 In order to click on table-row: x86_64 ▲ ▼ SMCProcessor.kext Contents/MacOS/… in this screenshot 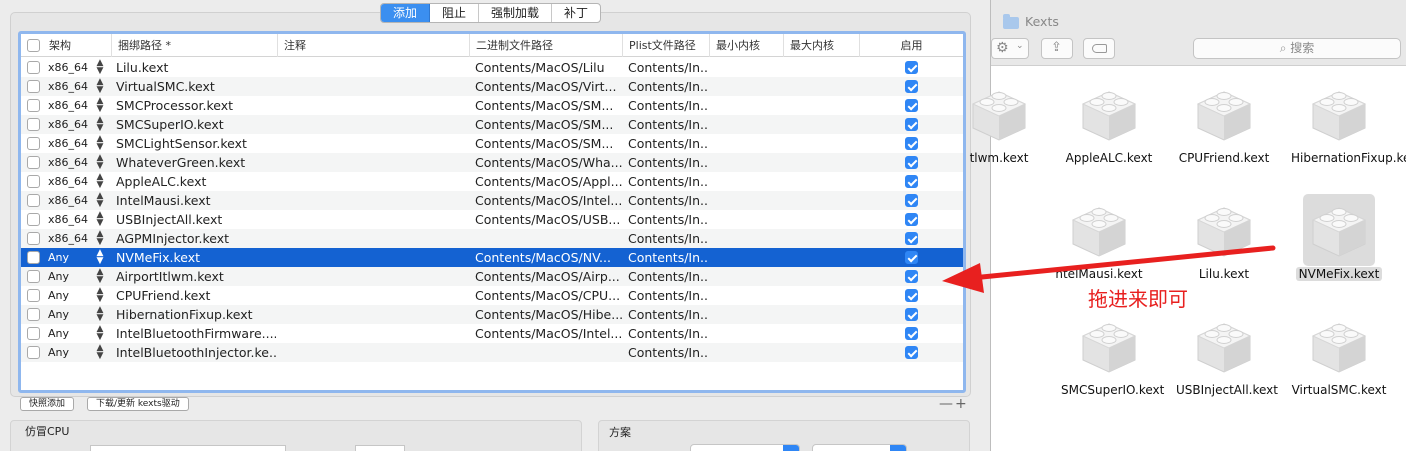, I will do `click(492, 105)`.